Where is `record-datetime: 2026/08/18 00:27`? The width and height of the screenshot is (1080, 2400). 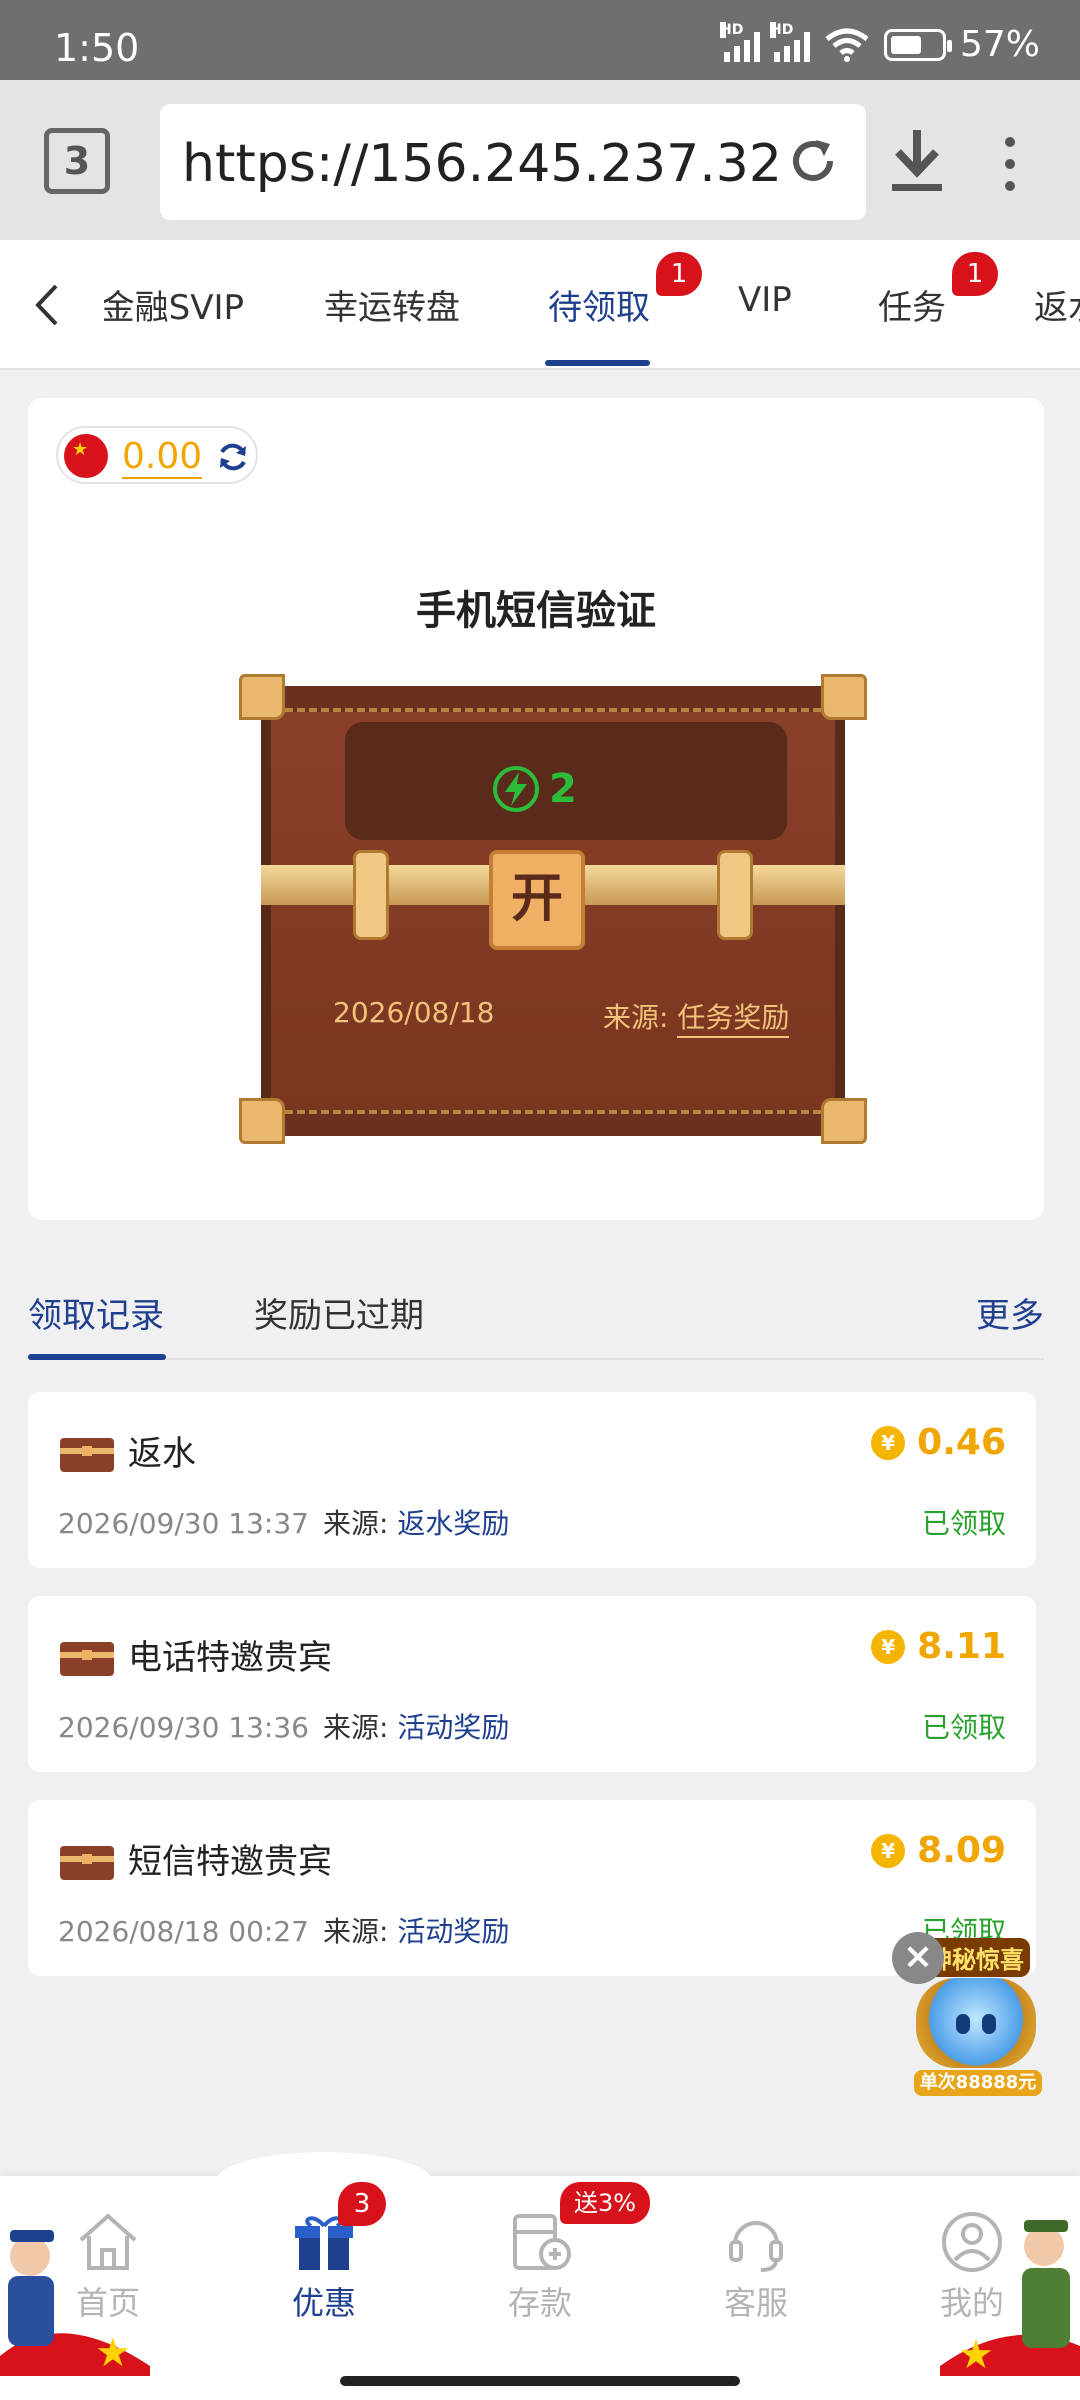
record-datetime: 2026/08/18 00:27 is located at coordinates (183, 1931).